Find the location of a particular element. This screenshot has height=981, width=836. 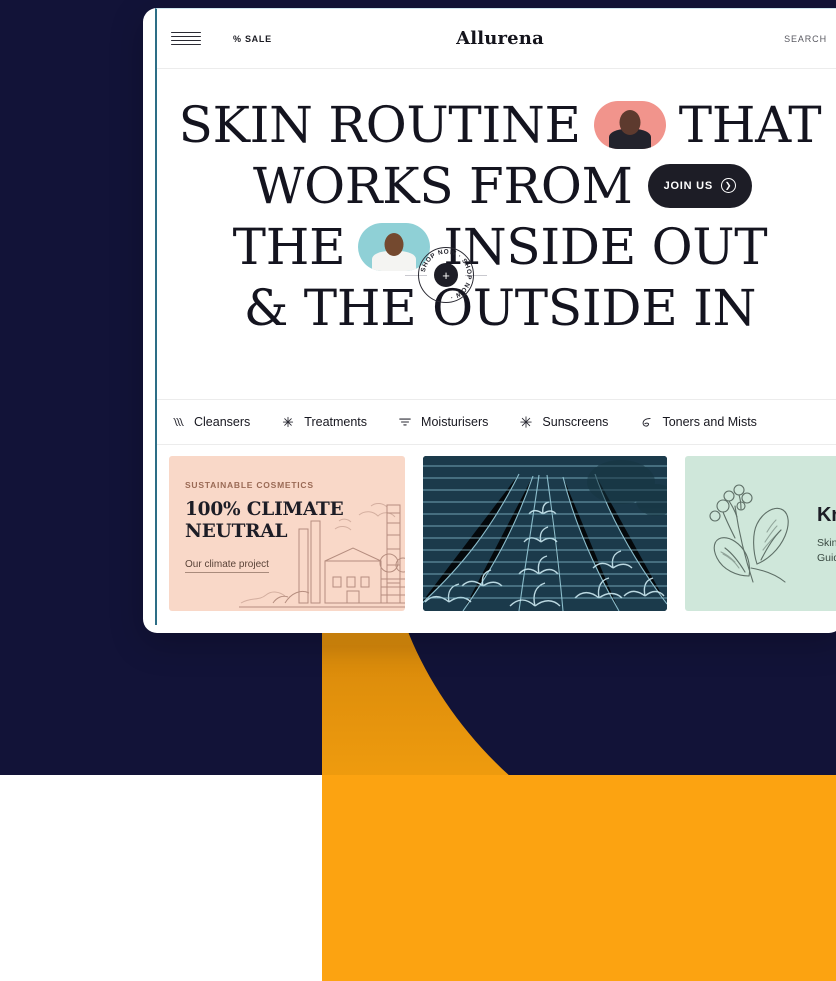

promo-card-title-line-1: 100% CLIMATE is located at coordinates (264, 509).